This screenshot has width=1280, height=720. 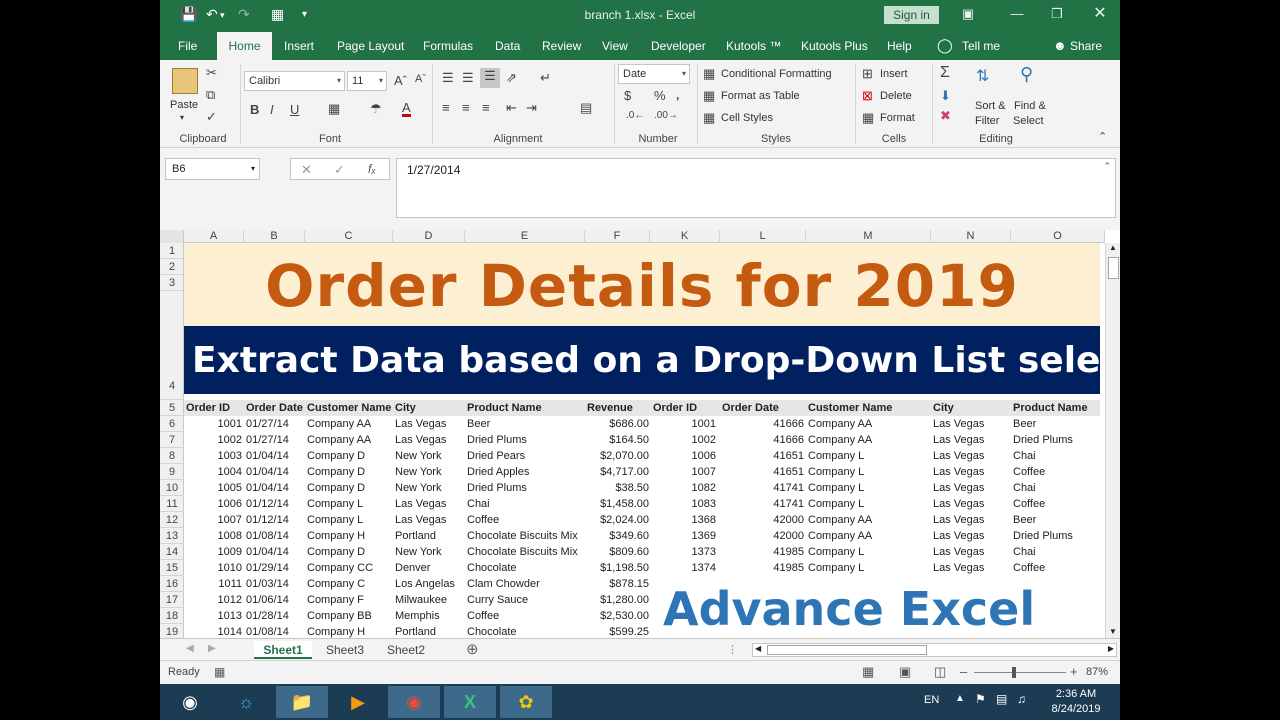 What do you see at coordinates (684, 472) in the screenshot?
I see `table-cell: 1007` at bounding box center [684, 472].